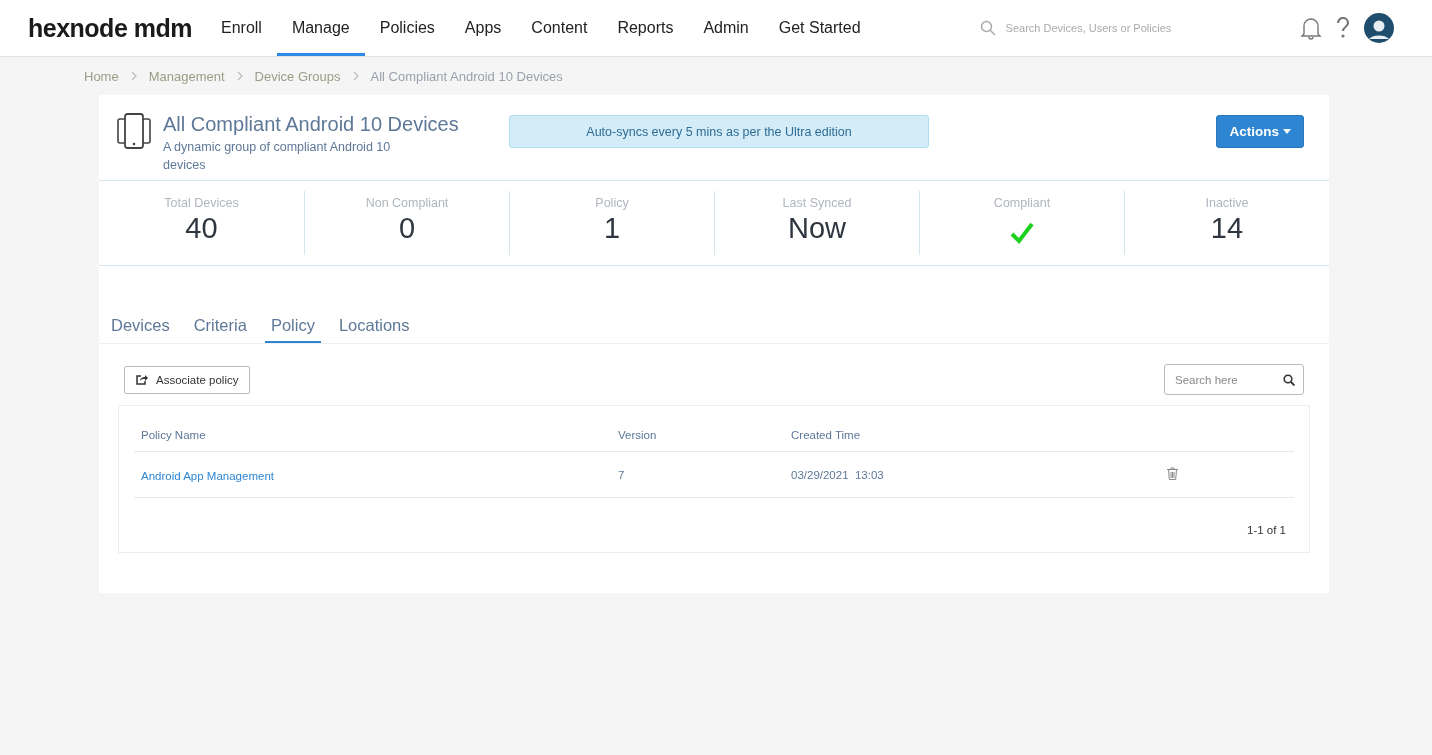 This screenshot has height=755, width=1432. What do you see at coordinates (1343, 28) in the screenshot?
I see `help-icon` at bounding box center [1343, 28].